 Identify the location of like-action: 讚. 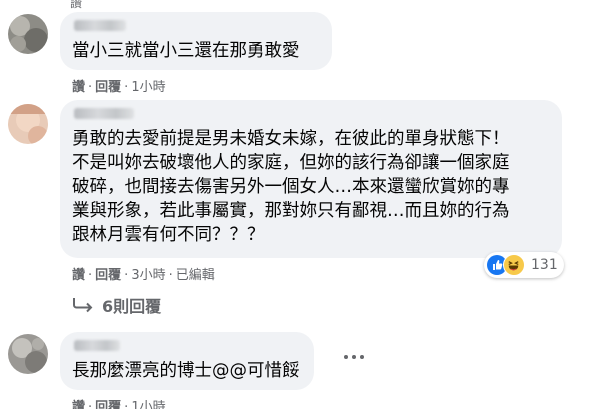
(78, 402).